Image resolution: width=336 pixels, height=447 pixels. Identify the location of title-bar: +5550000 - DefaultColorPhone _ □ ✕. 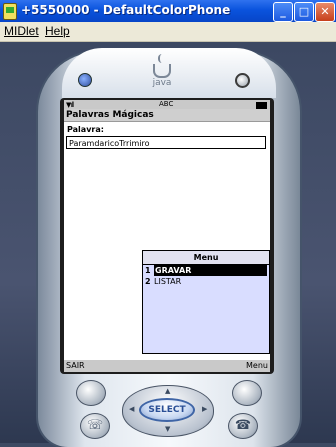
(168, 11).